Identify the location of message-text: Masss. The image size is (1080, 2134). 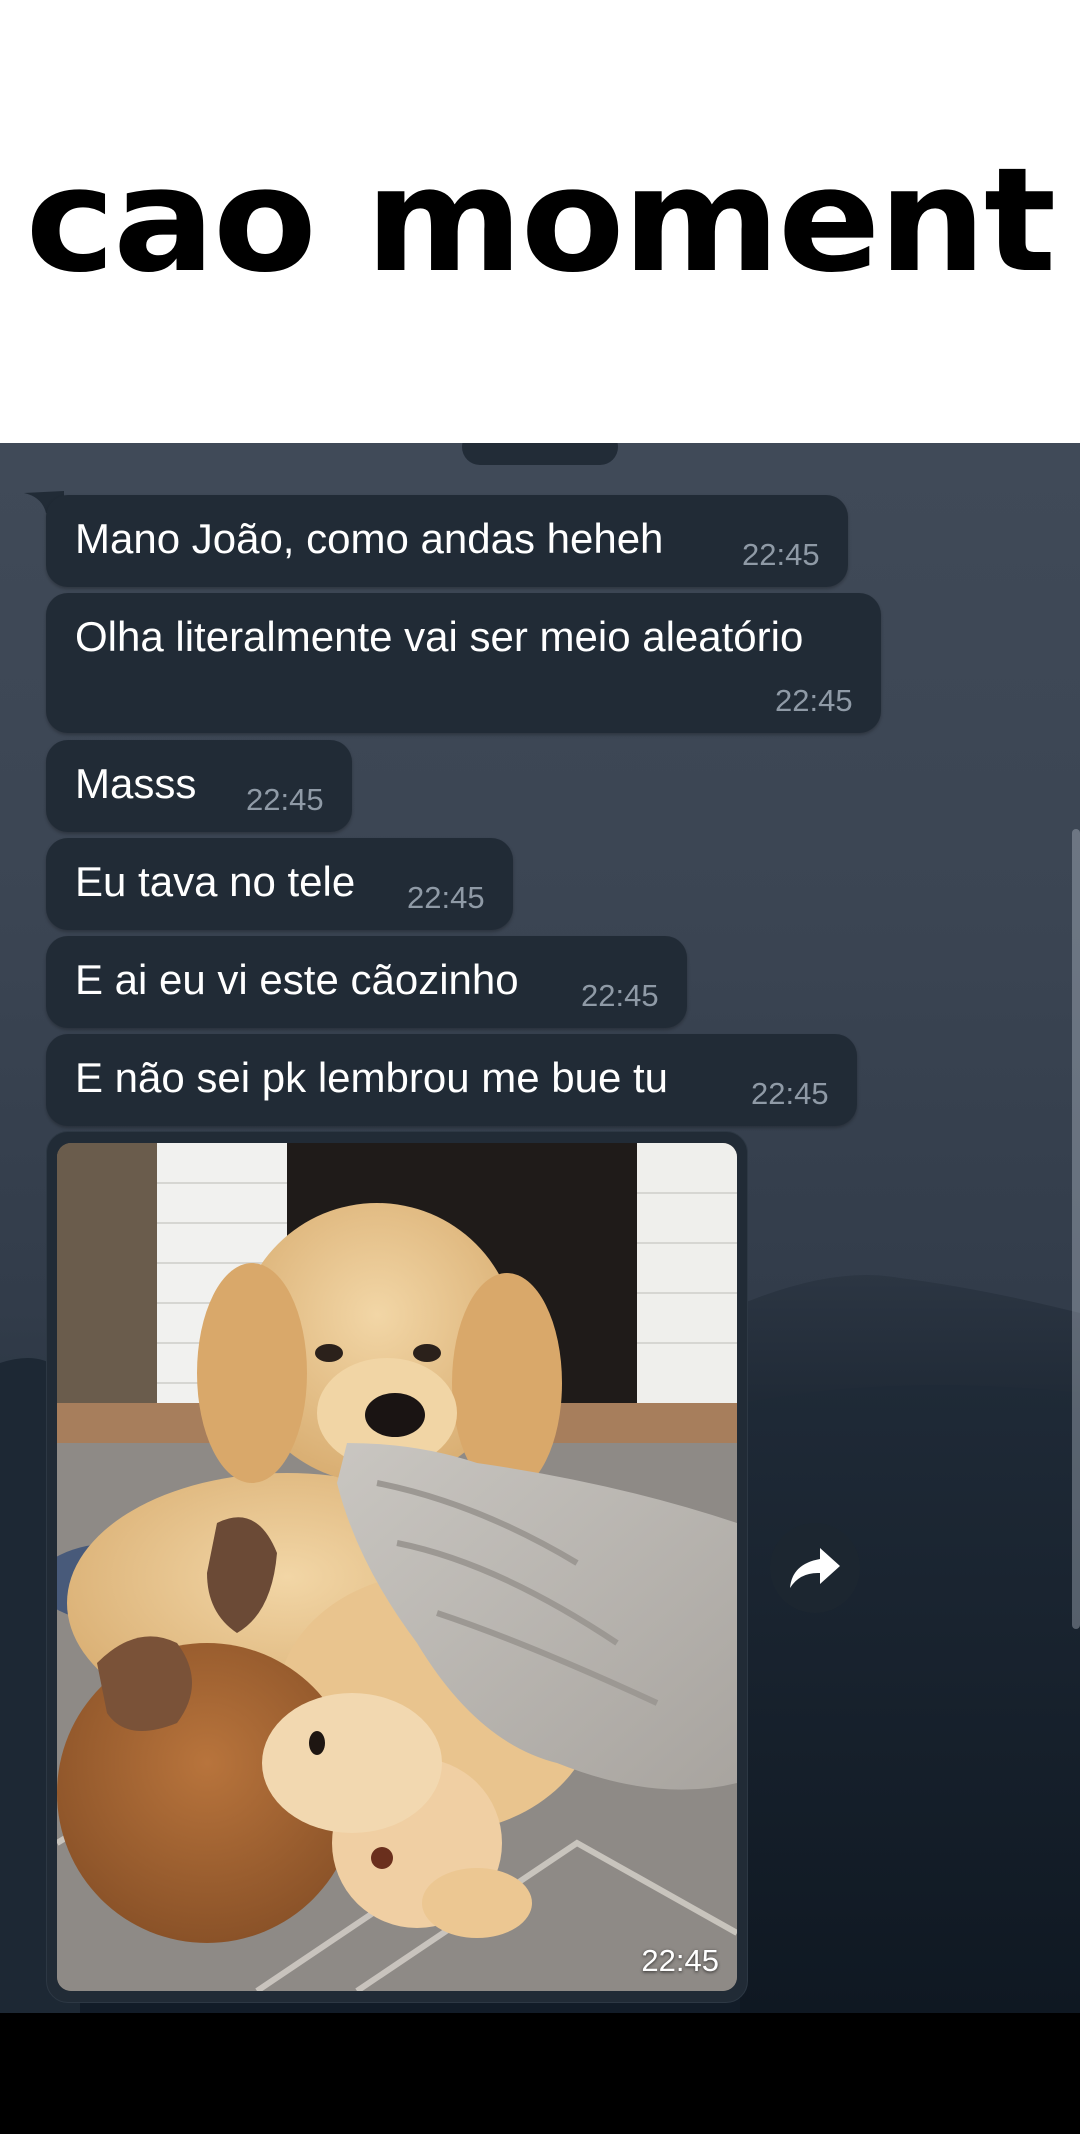
(136, 783).